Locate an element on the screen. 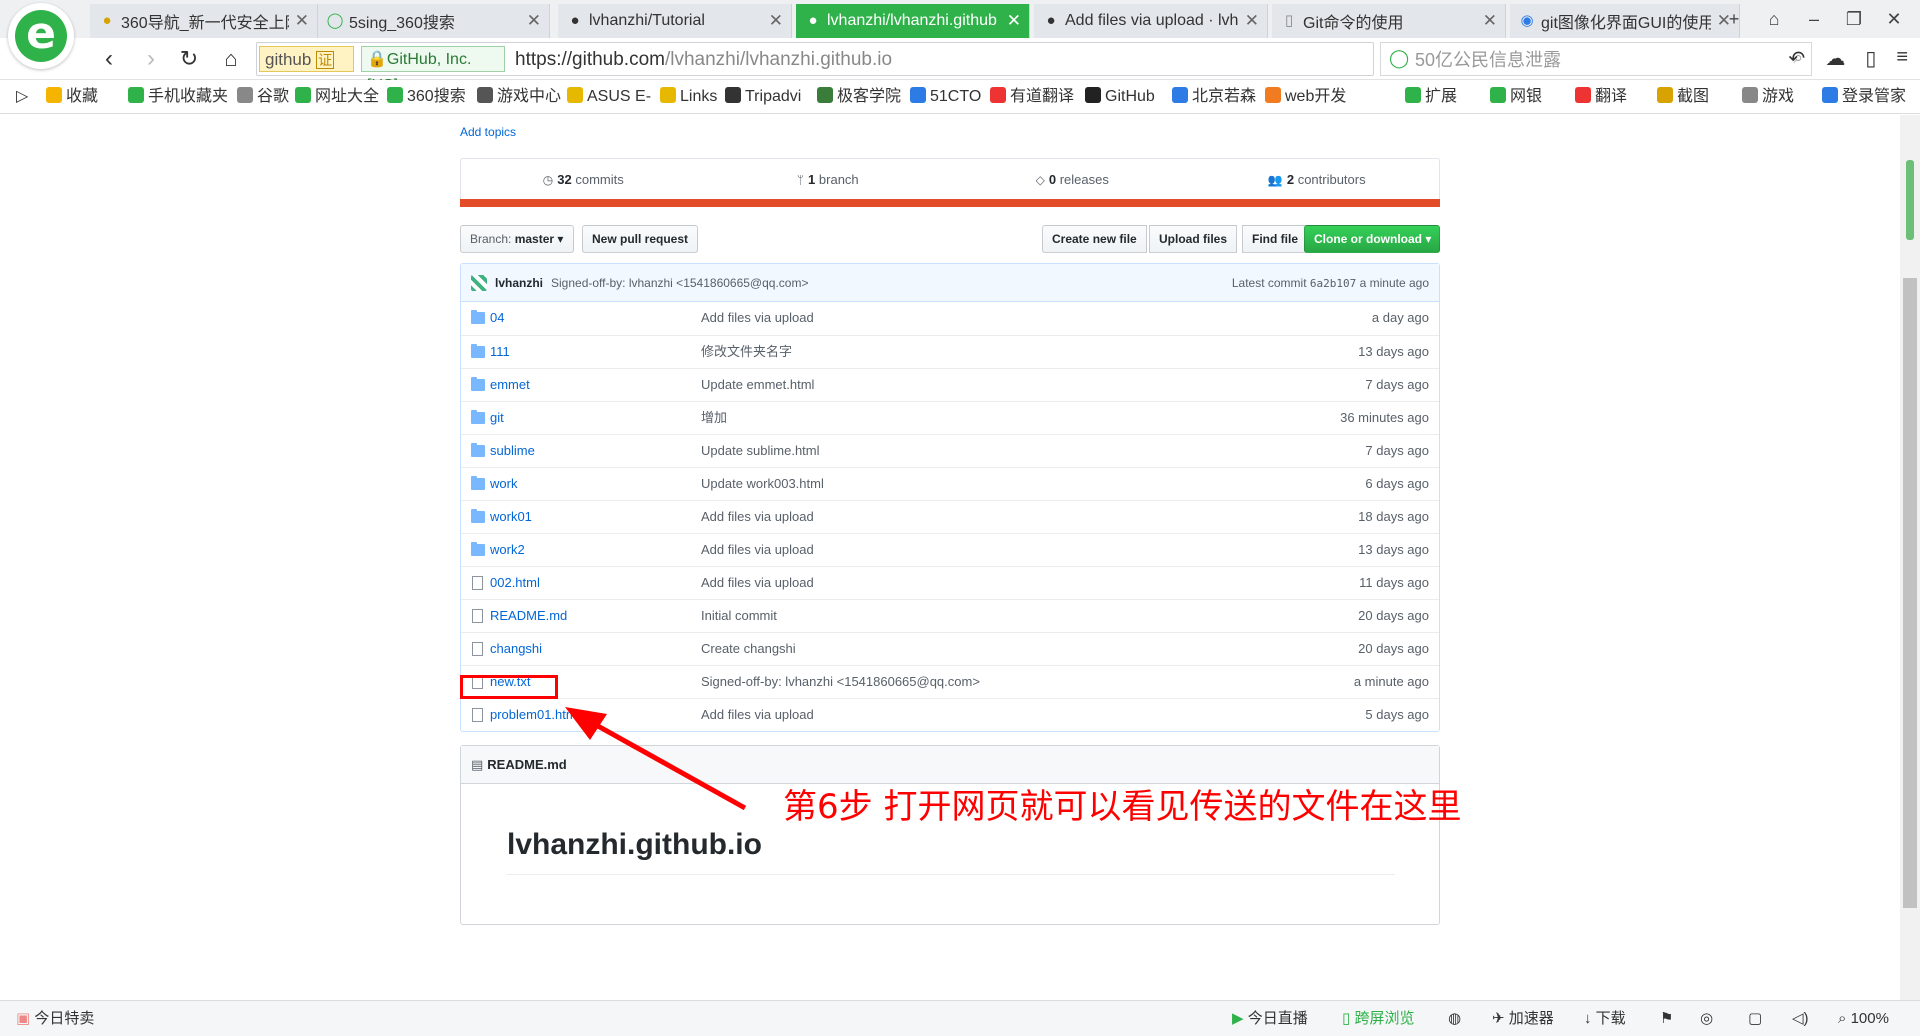  certificate-chip: 🔒GitHub, Inc. [US] is located at coordinates (433, 70).